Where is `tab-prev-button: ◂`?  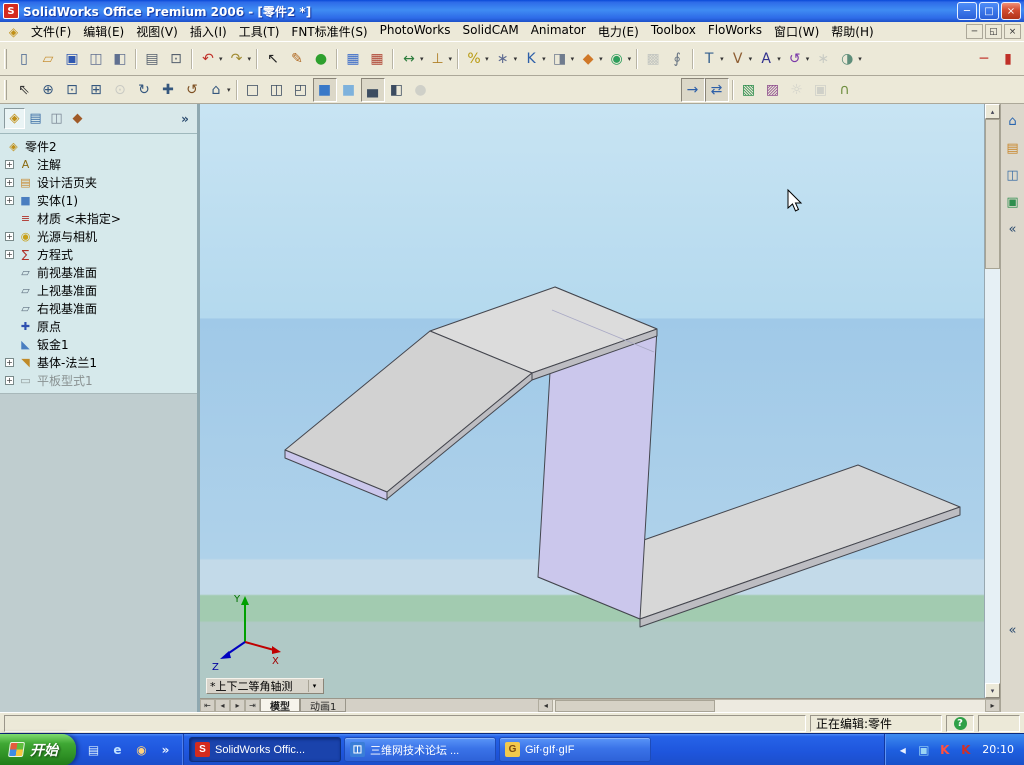
tab-prev-button: ◂ is located at coordinates (222, 705).